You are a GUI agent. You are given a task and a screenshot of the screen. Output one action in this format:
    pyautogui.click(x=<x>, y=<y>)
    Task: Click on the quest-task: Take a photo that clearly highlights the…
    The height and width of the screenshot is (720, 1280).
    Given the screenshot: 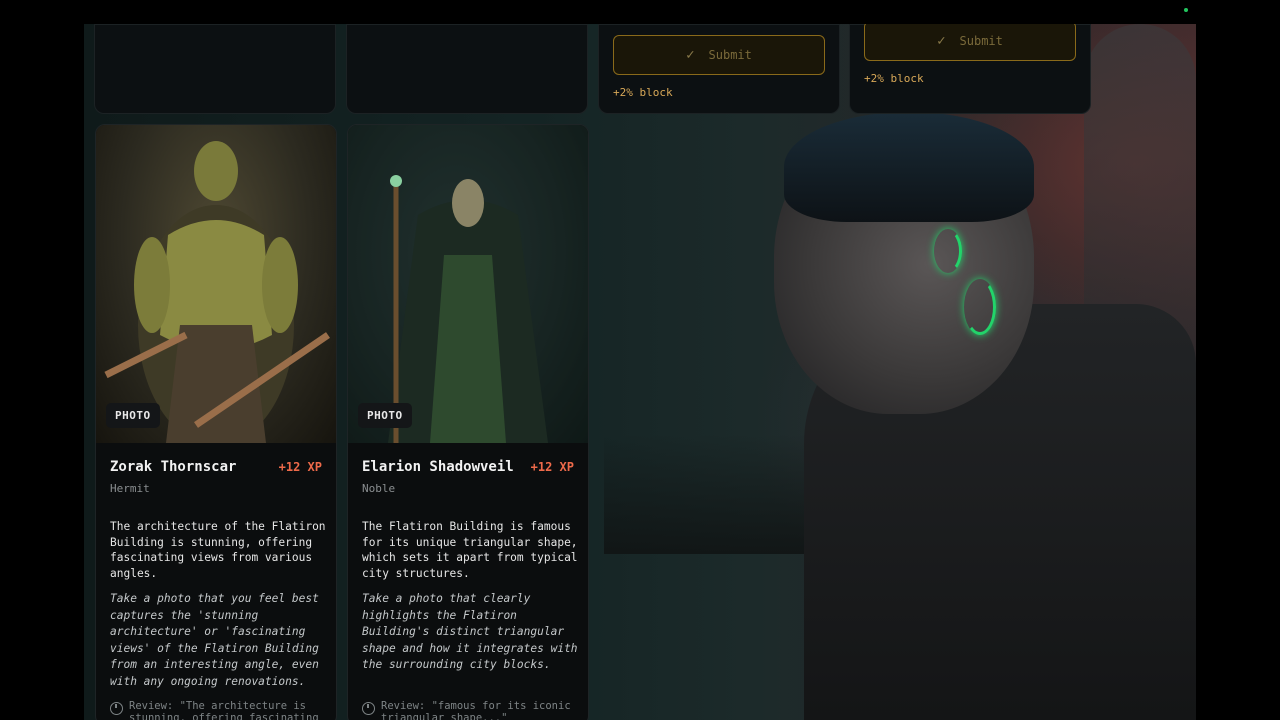 What is the action you would take?
    pyautogui.click(x=470, y=632)
    